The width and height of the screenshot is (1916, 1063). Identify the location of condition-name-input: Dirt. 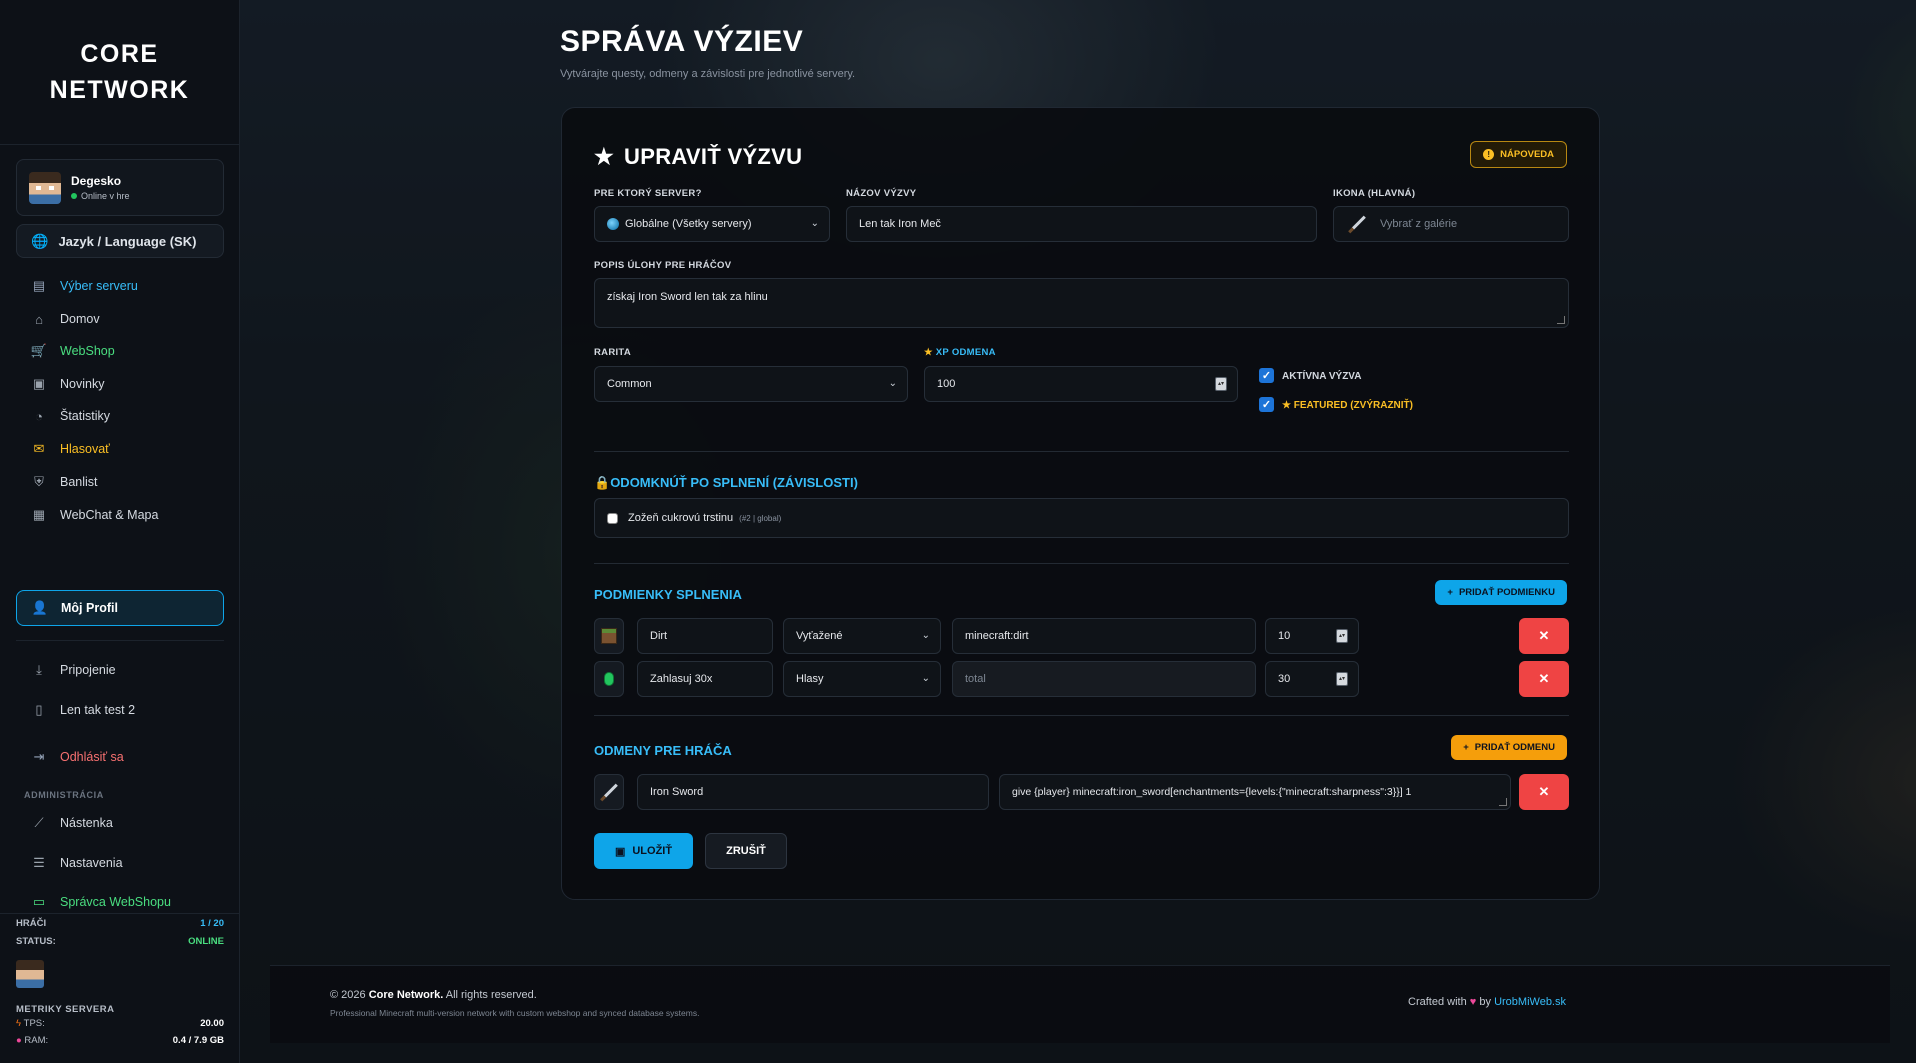
(705, 636).